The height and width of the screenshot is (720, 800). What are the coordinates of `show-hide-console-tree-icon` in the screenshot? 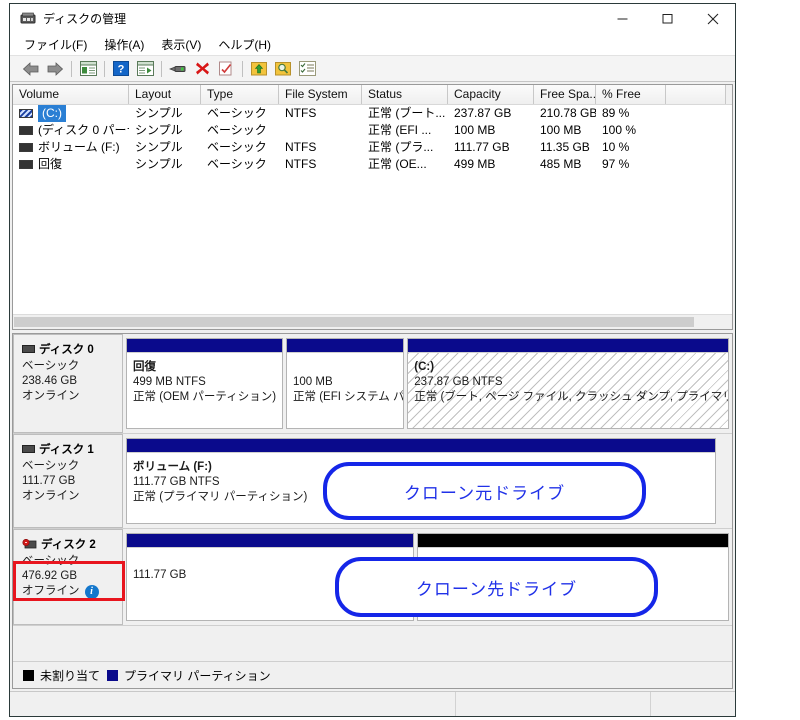 It's located at (88, 68).